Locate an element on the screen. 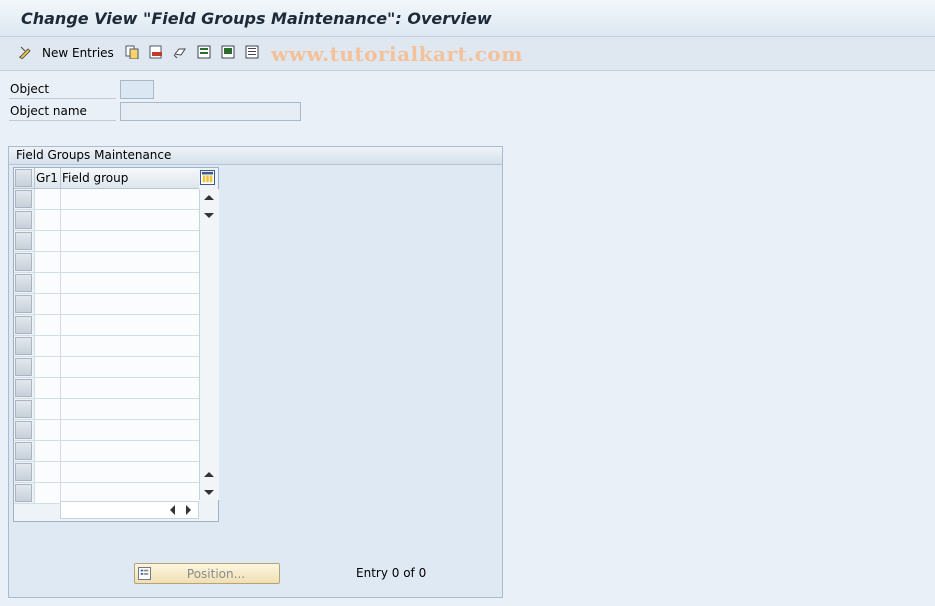 This screenshot has height=606, width=935. watermark-text: www.tutorialkart.com is located at coordinates (397, 54).